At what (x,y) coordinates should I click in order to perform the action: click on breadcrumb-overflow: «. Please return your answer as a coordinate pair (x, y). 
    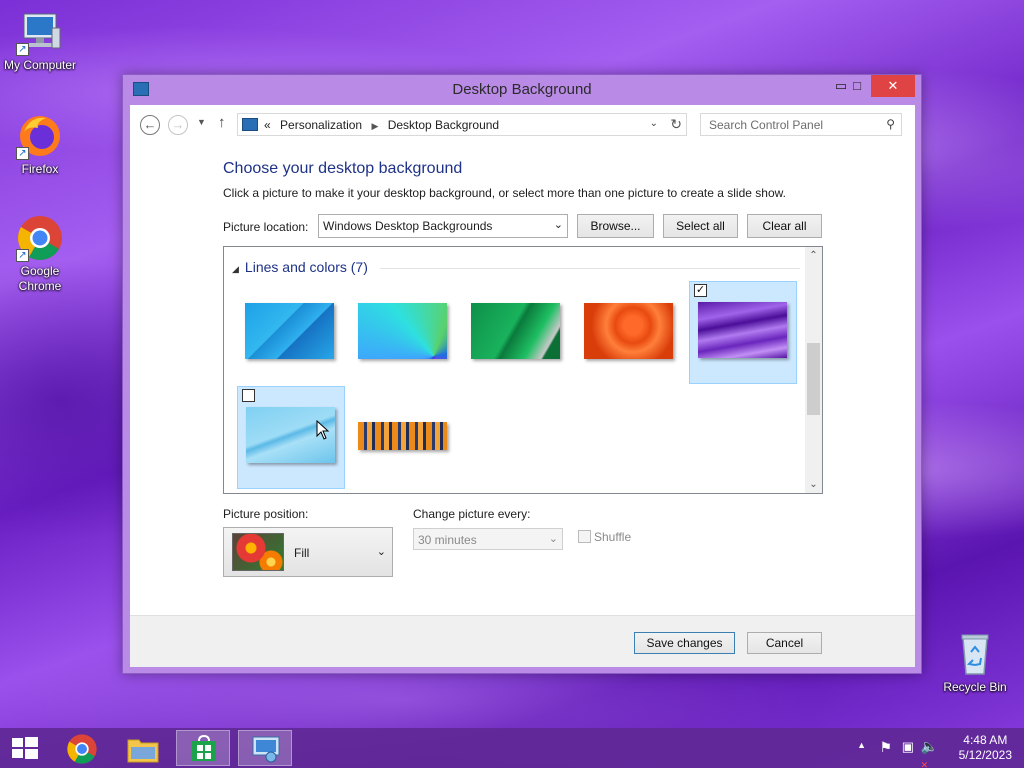
    Looking at the image, I should click on (267, 125).